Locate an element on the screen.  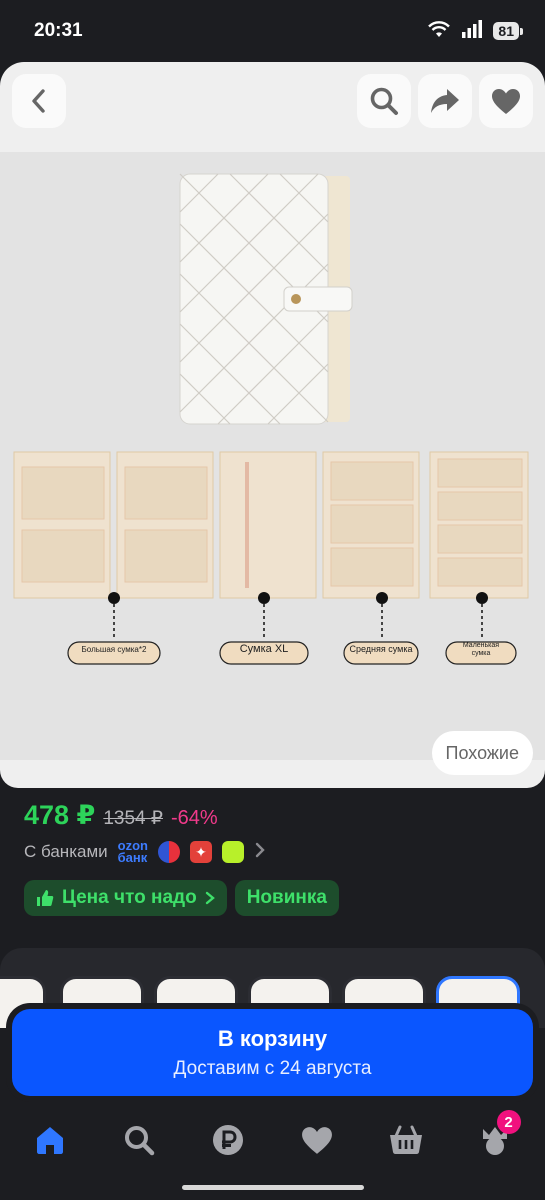
share-icon is located at coordinates (445, 101).